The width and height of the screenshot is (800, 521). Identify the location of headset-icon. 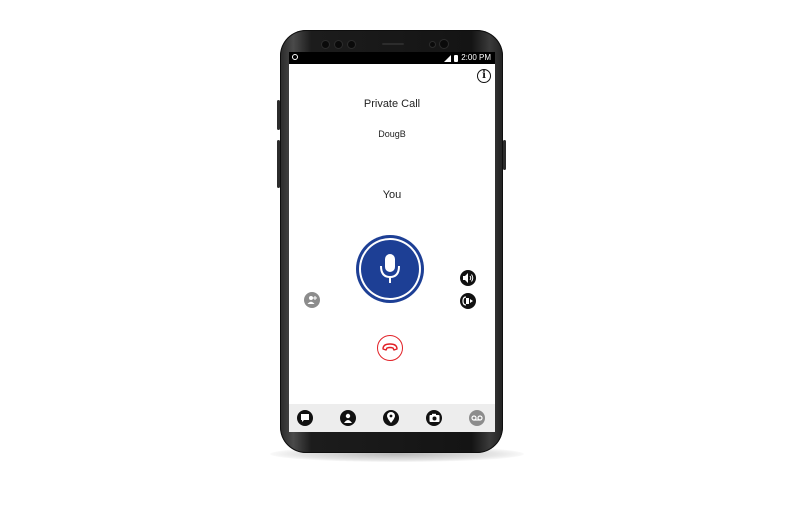
(467, 301).